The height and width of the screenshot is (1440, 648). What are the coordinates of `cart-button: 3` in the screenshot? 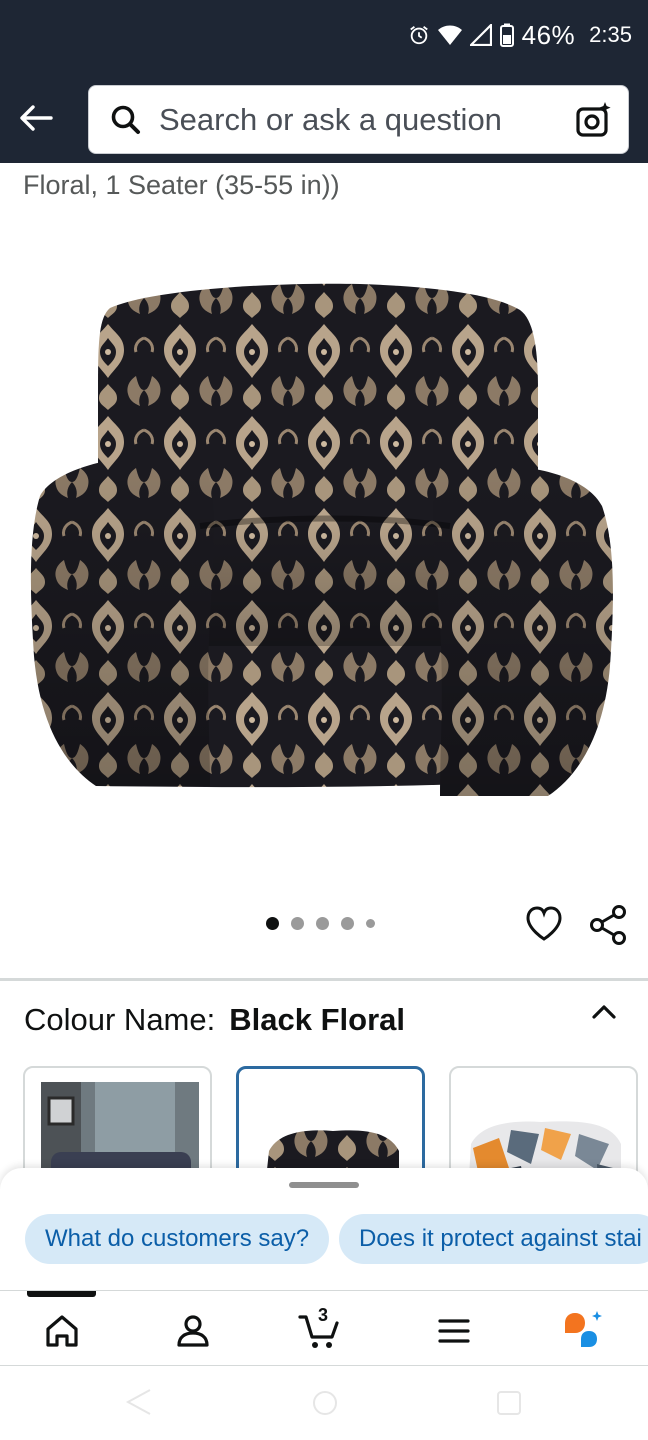 It's located at (320, 1329).